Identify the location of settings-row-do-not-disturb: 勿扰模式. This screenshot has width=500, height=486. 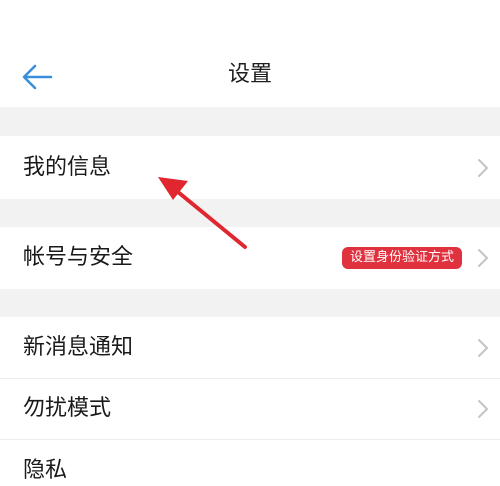
(250, 409).